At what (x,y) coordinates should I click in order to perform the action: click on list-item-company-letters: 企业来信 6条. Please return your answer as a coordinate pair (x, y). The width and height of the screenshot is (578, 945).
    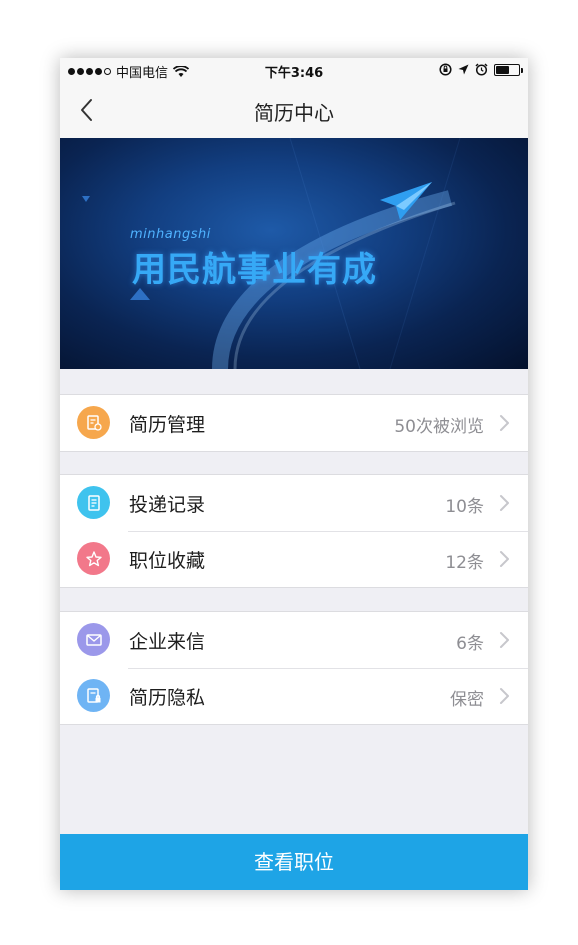
    Looking at the image, I should click on (294, 640).